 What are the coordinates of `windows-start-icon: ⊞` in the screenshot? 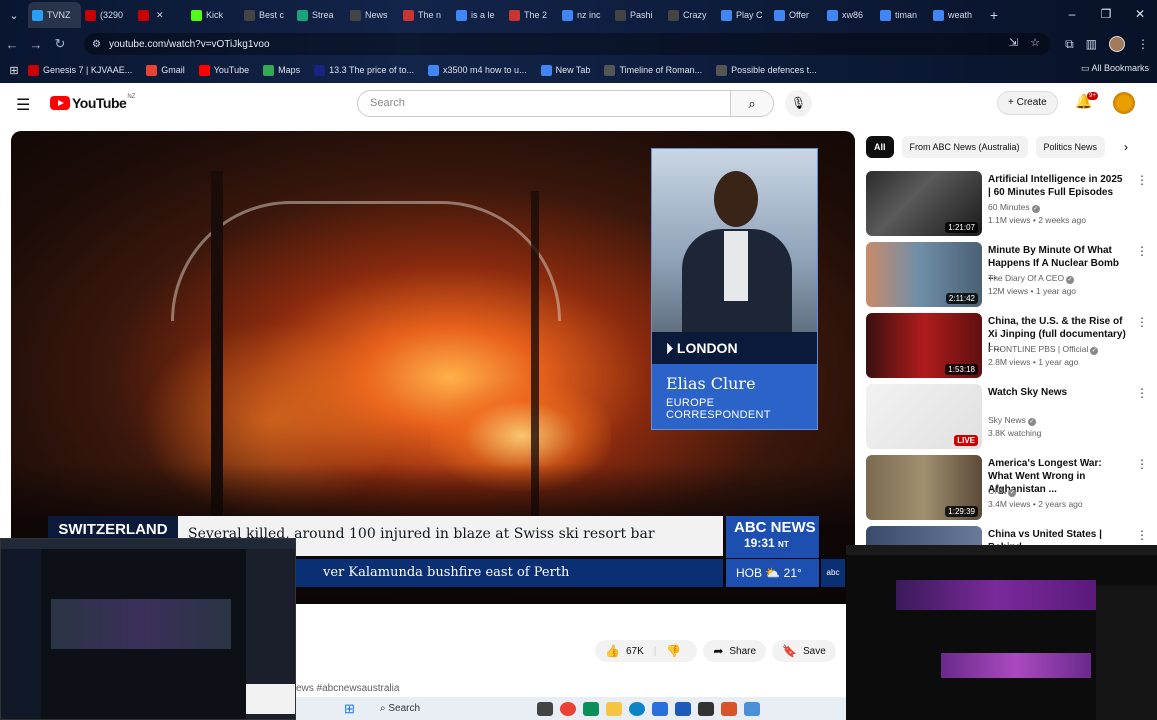 It's located at (353, 708).